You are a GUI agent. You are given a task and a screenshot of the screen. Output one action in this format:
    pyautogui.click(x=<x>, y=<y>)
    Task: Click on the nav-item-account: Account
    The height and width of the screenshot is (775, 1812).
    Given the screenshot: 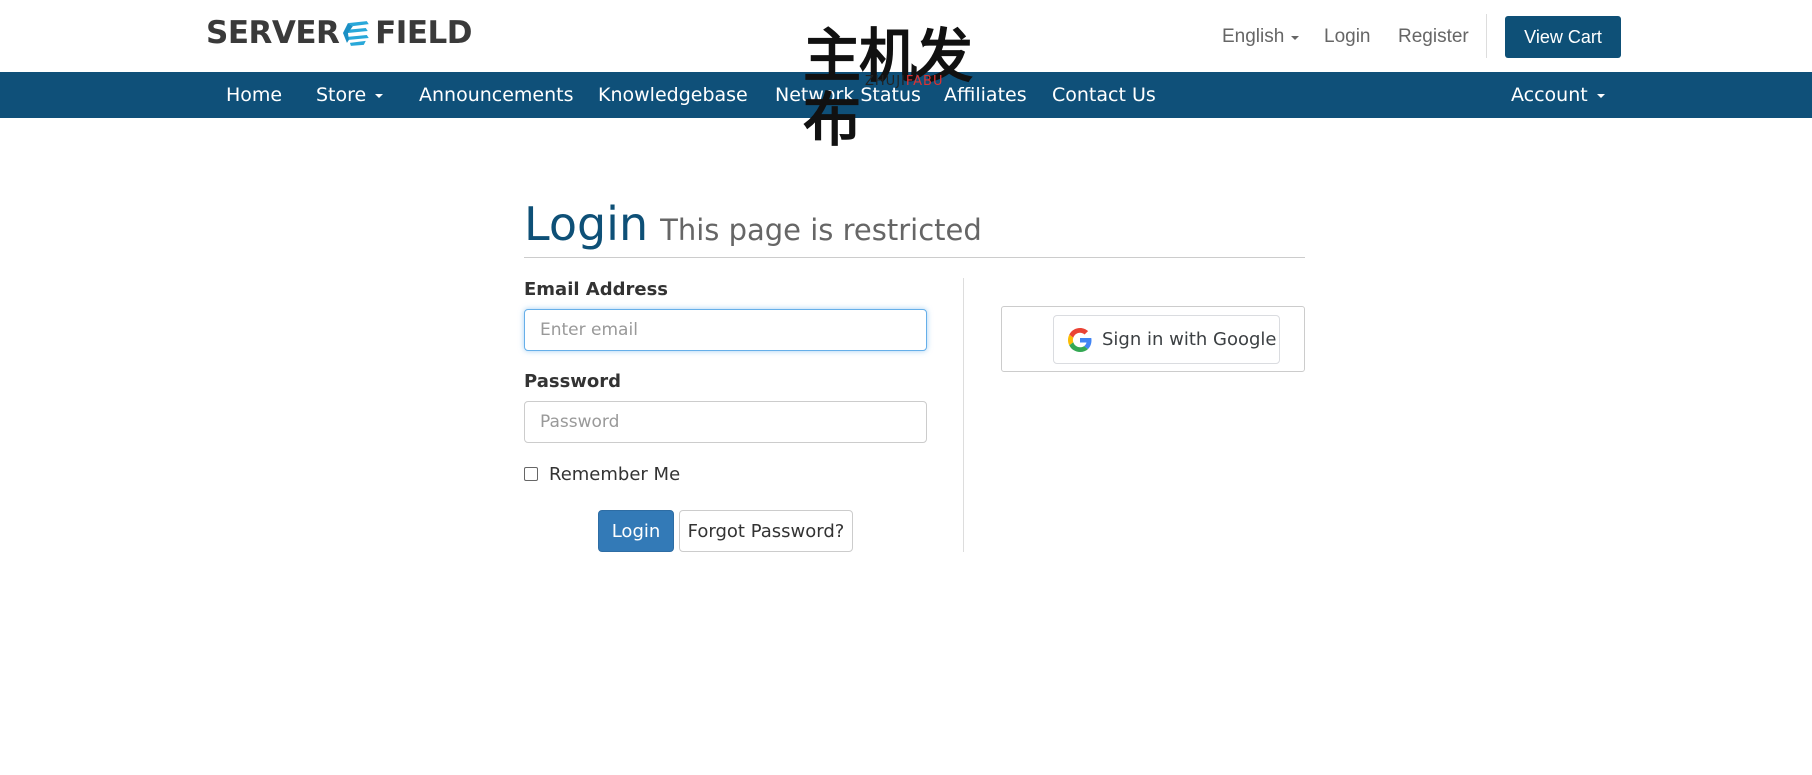 What is the action you would take?
    pyautogui.click(x=1558, y=95)
    